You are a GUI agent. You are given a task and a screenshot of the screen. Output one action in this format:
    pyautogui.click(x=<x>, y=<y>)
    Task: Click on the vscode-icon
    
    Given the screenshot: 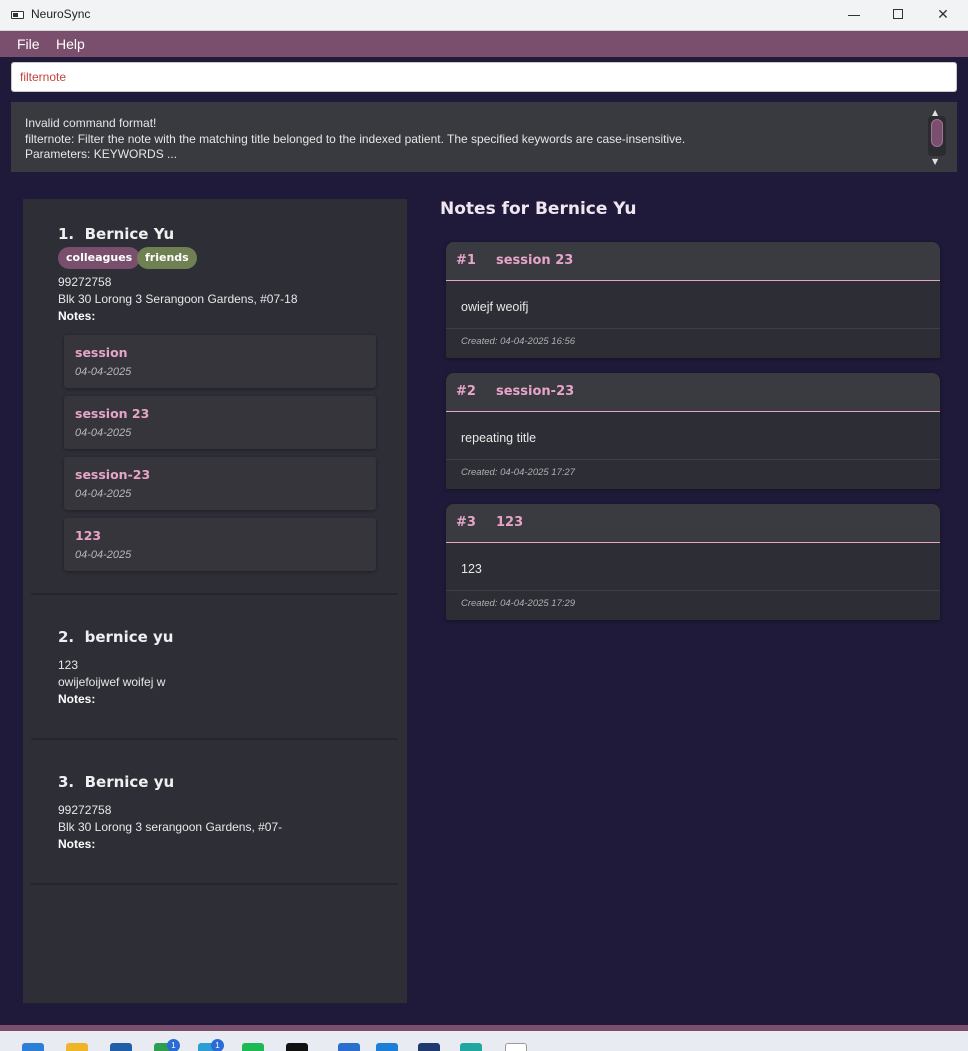 What is the action you would take?
    pyautogui.click(x=349, y=1047)
    